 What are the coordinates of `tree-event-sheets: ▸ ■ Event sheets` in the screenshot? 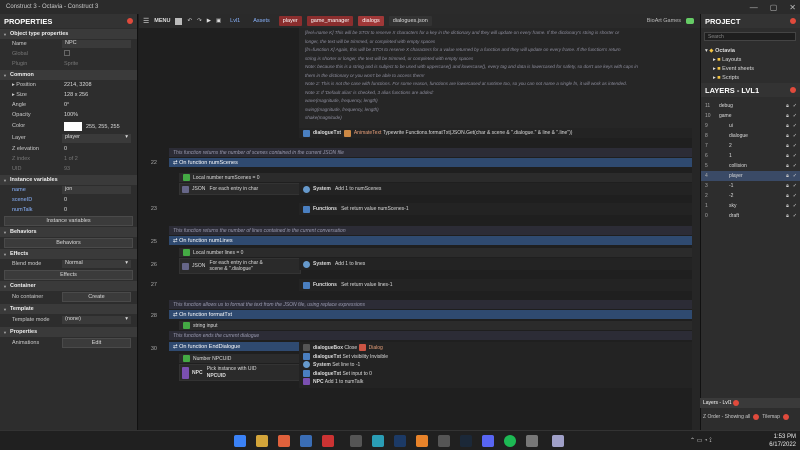 It's located at (750, 68).